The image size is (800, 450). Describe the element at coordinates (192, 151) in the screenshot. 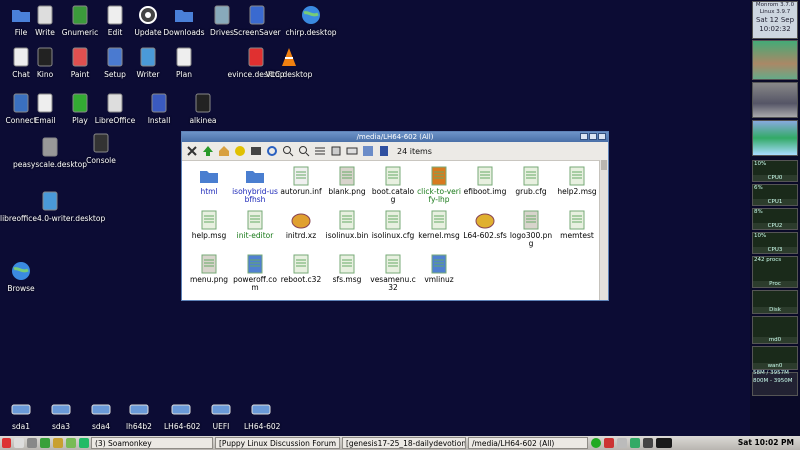

I see `close-icon` at that location.